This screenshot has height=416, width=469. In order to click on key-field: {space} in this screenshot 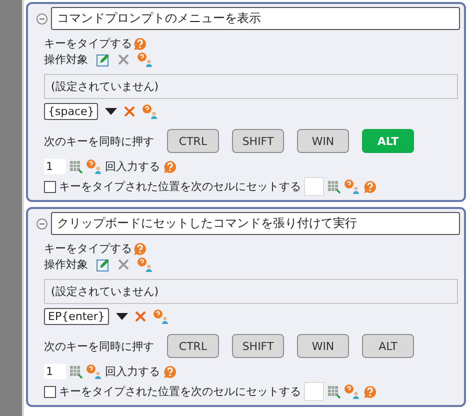, I will do `click(71, 111)`.